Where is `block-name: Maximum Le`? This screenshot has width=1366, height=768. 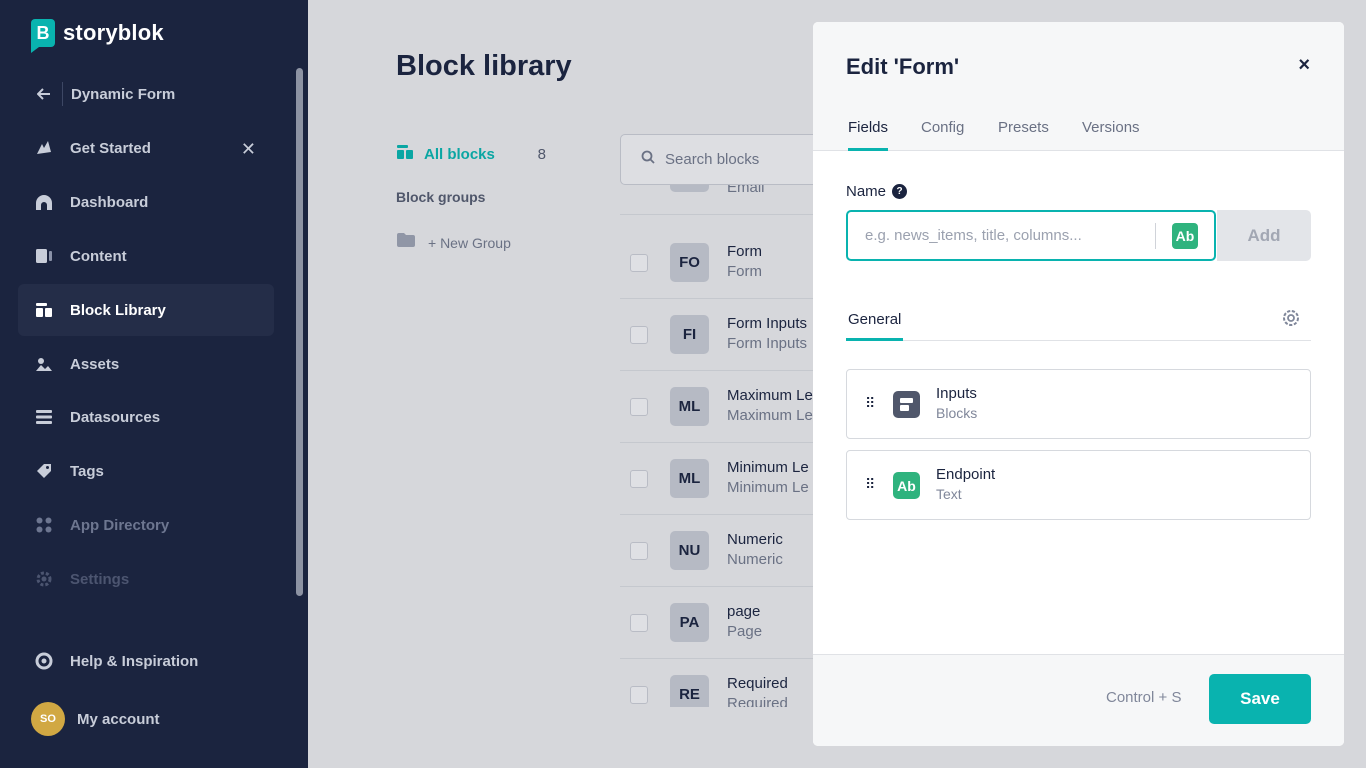 block-name: Maximum Le is located at coordinates (770, 395).